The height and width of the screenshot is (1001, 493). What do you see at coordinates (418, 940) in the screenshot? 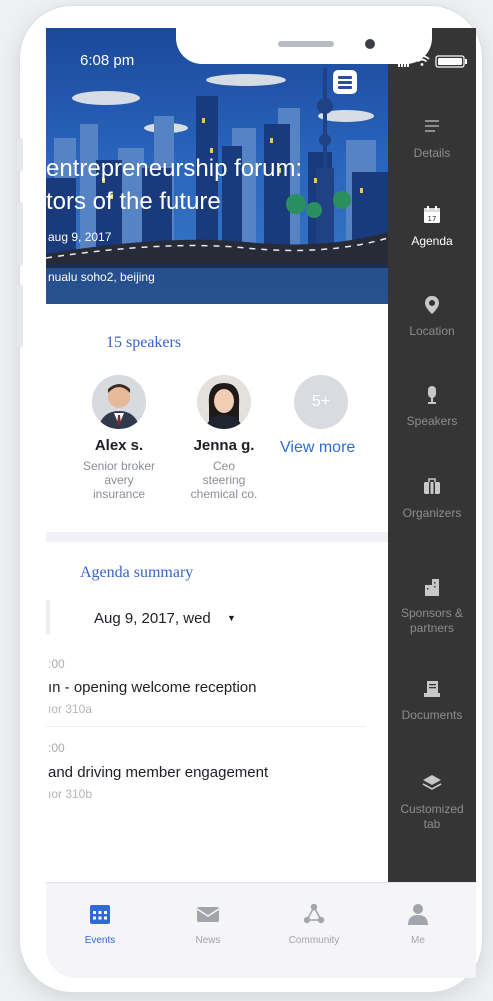
I see `tab-label: Me` at bounding box center [418, 940].